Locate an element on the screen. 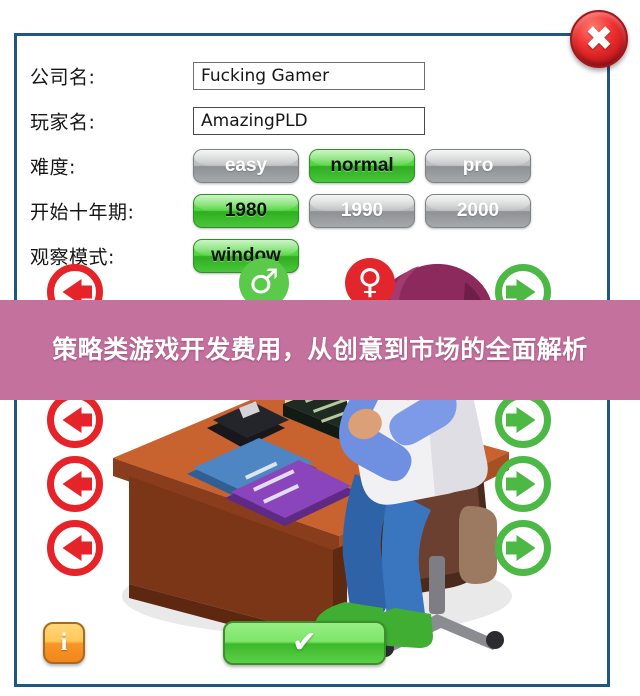 The height and width of the screenshot is (696, 640). start-decade-option-1980: 1980 is located at coordinates (246, 210).